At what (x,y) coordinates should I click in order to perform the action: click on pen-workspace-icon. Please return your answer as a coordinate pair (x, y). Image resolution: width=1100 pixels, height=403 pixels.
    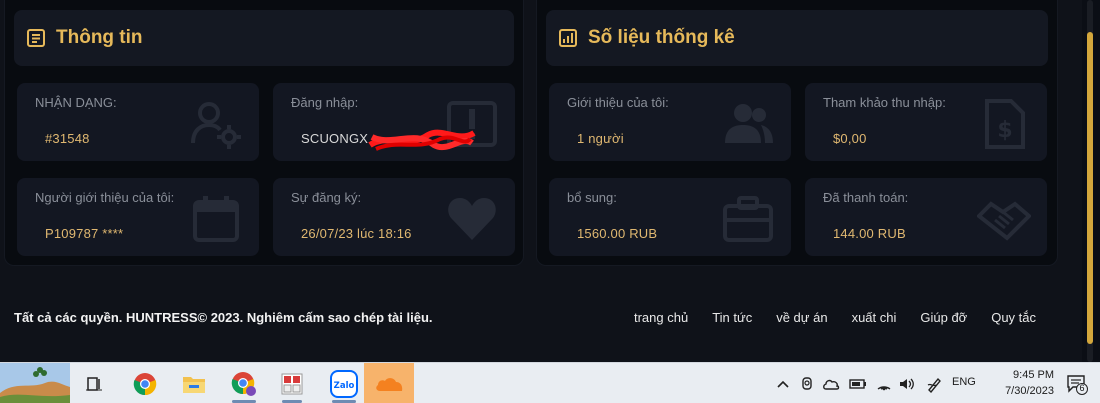
    Looking at the image, I should click on (935, 384).